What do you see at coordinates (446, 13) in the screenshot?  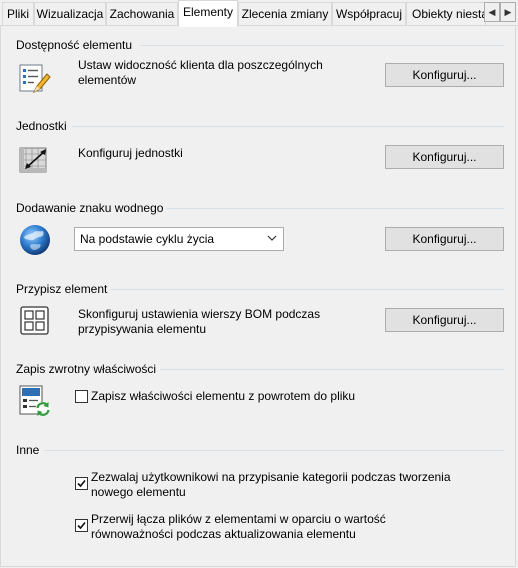 I see `tab-obiekty-niestandardowe: Obiekty niesta` at bounding box center [446, 13].